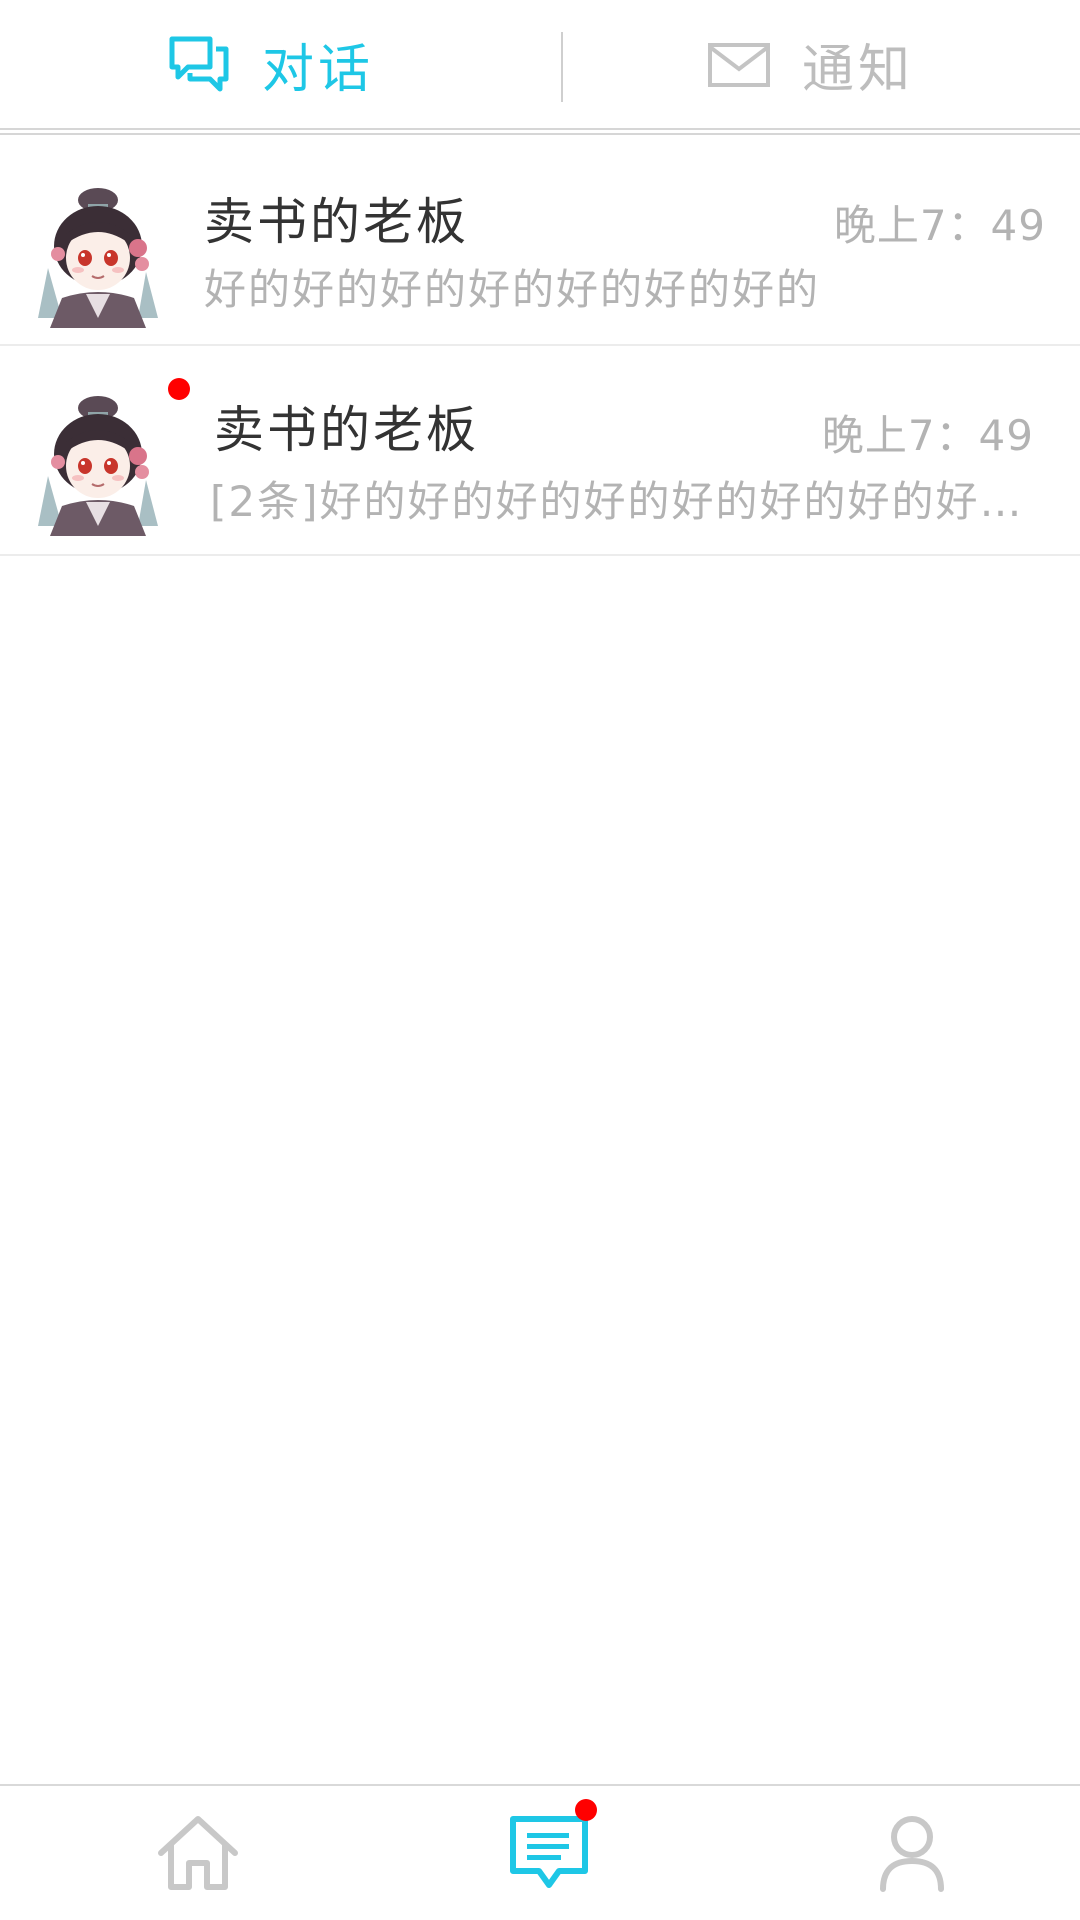 Image resolution: width=1080 pixels, height=1920 pixels. What do you see at coordinates (739, 64) in the screenshot?
I see `envelope-icon` at bounding box center [739, 64].